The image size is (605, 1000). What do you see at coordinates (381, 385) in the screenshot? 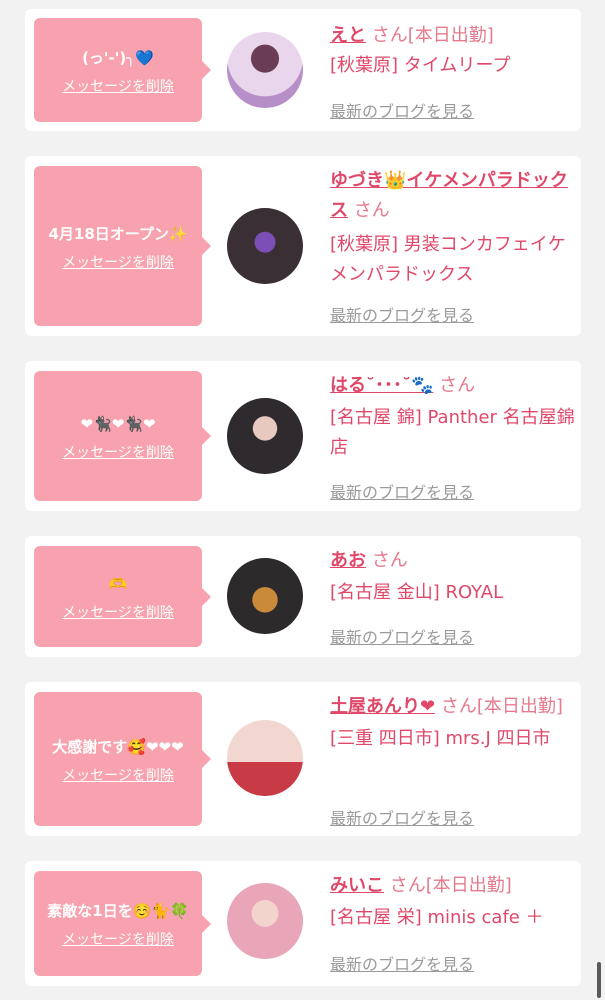
I see `member-name-link: はる˘･･･˘🐾` at bounding box center [381, 385].